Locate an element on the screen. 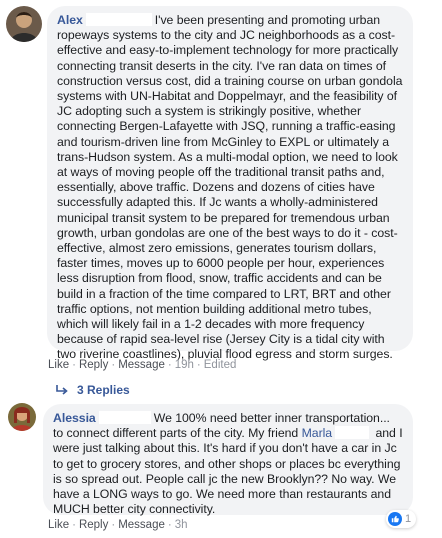  comment-author: Alex is located at coordinates (70, 20).